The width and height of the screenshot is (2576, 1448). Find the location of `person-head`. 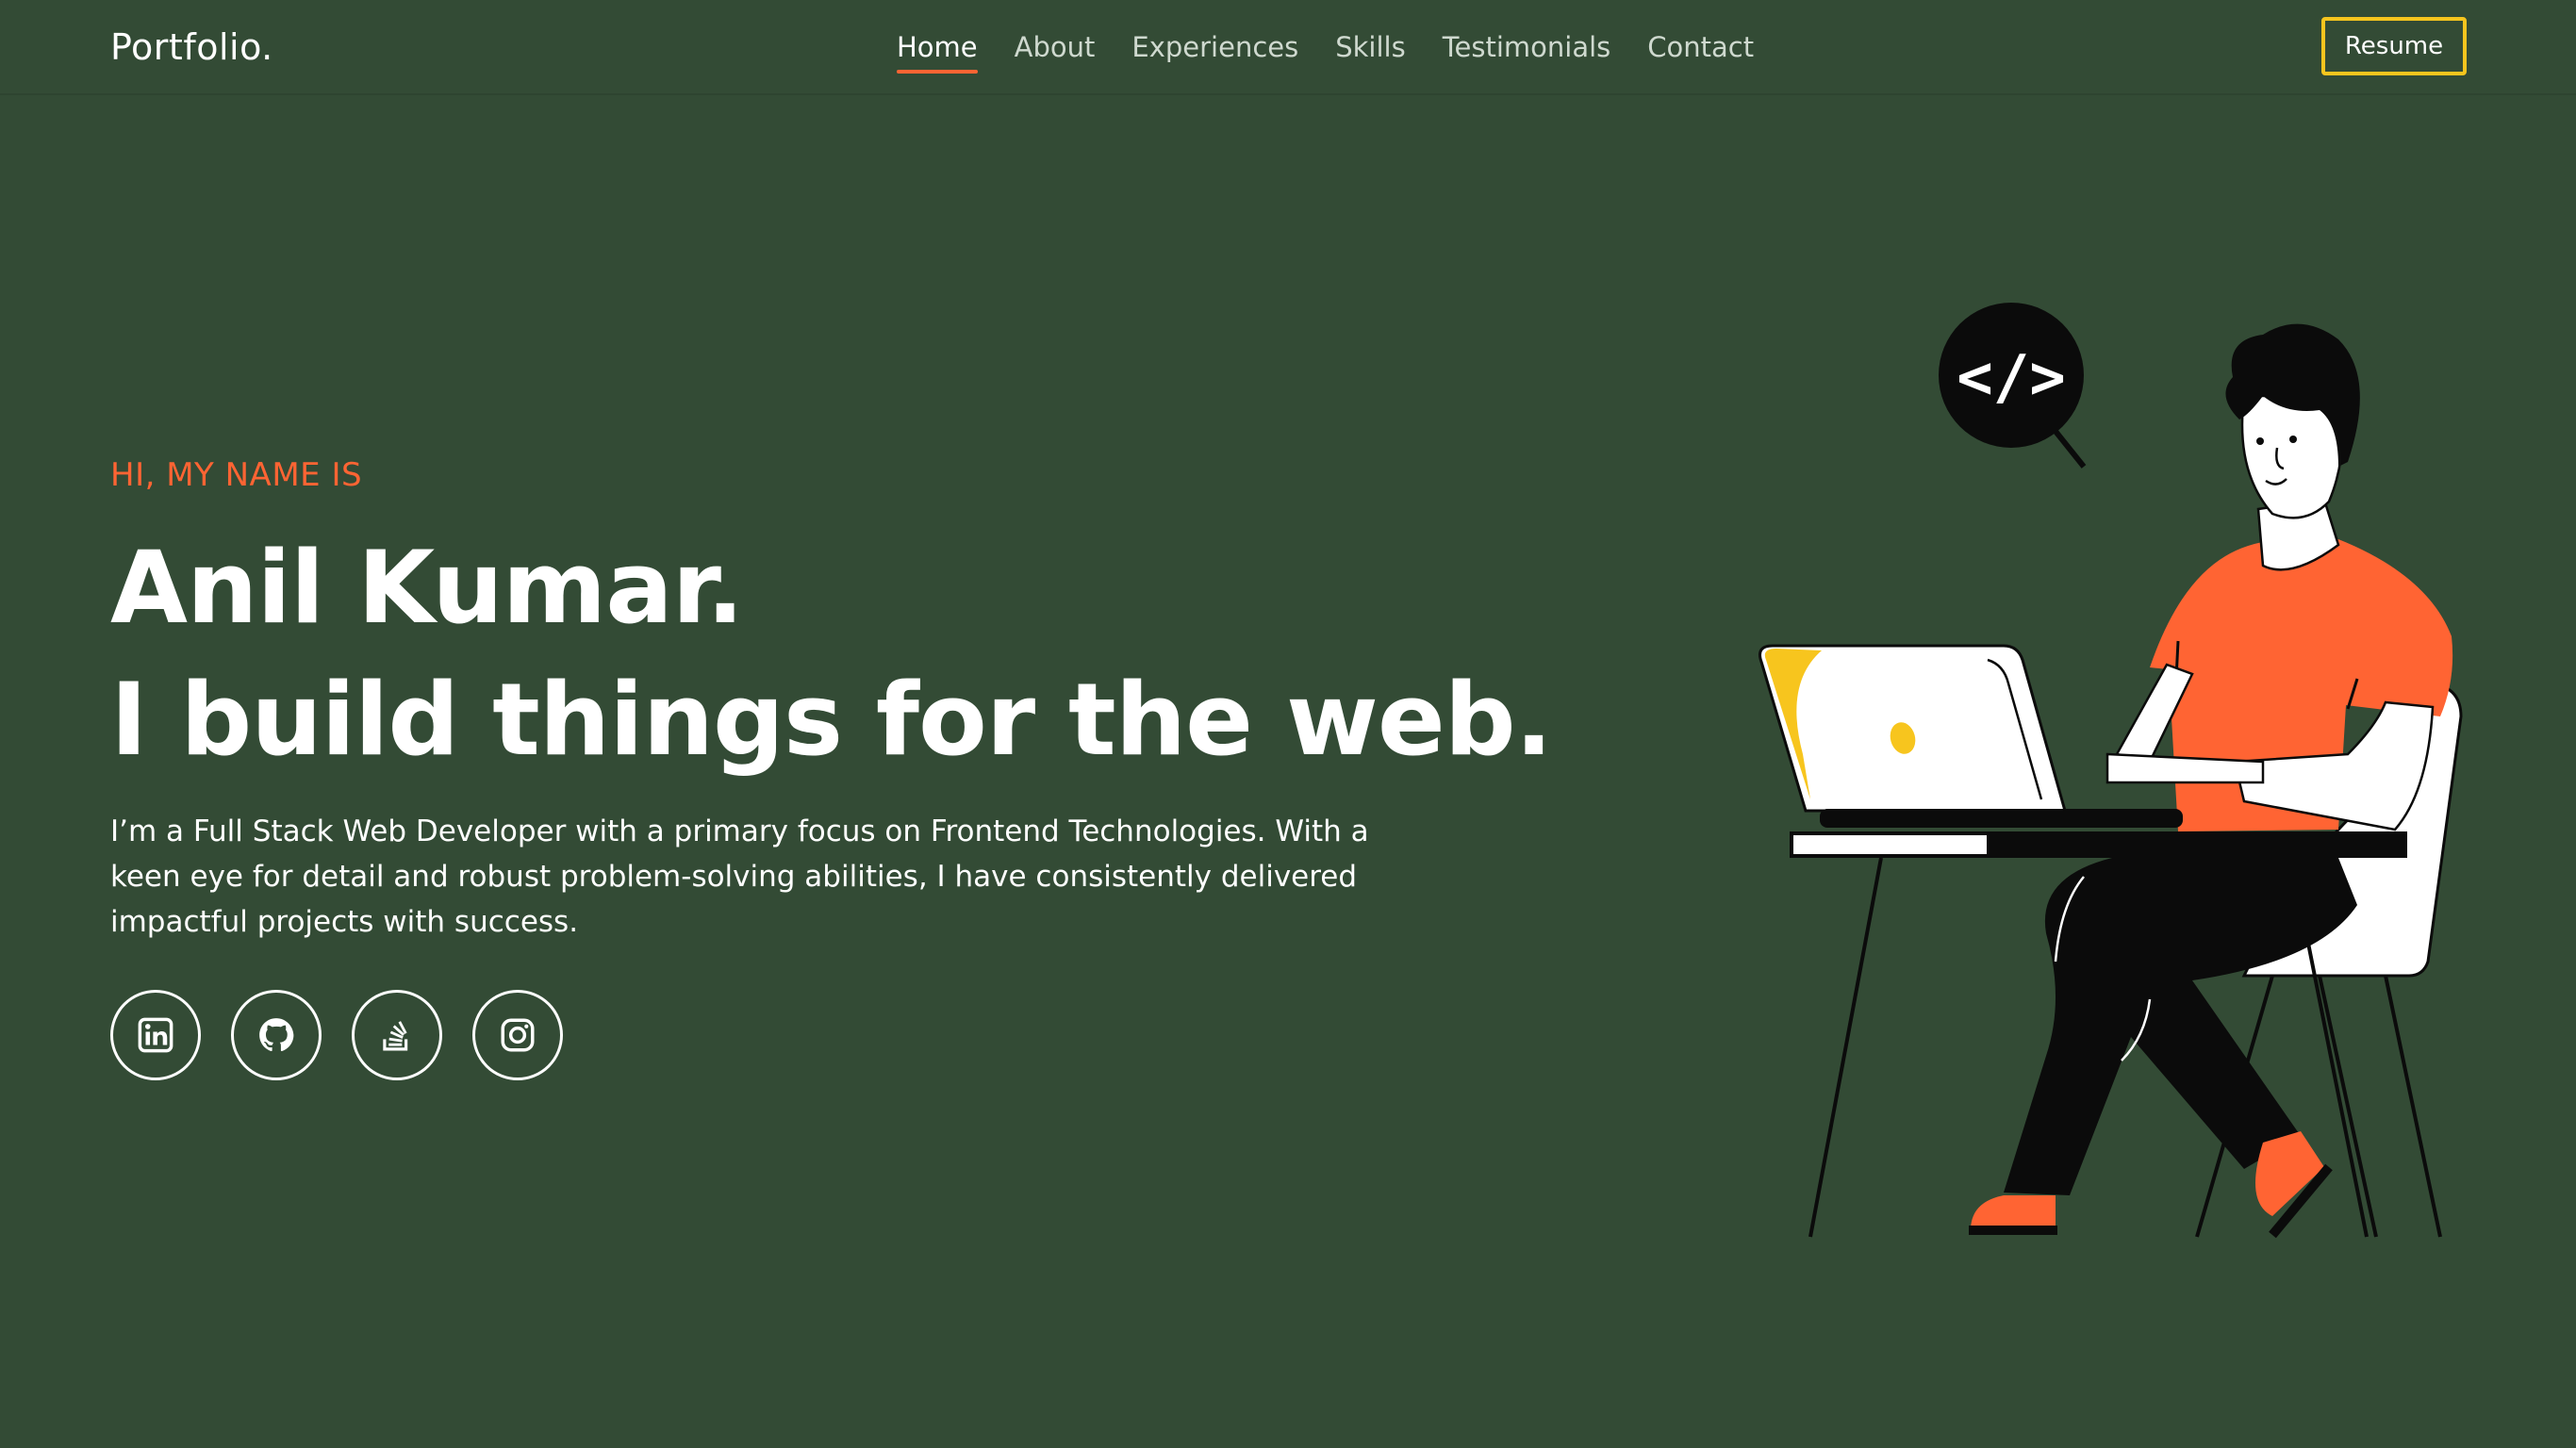

person-head is located at coordinates (2292, 447).